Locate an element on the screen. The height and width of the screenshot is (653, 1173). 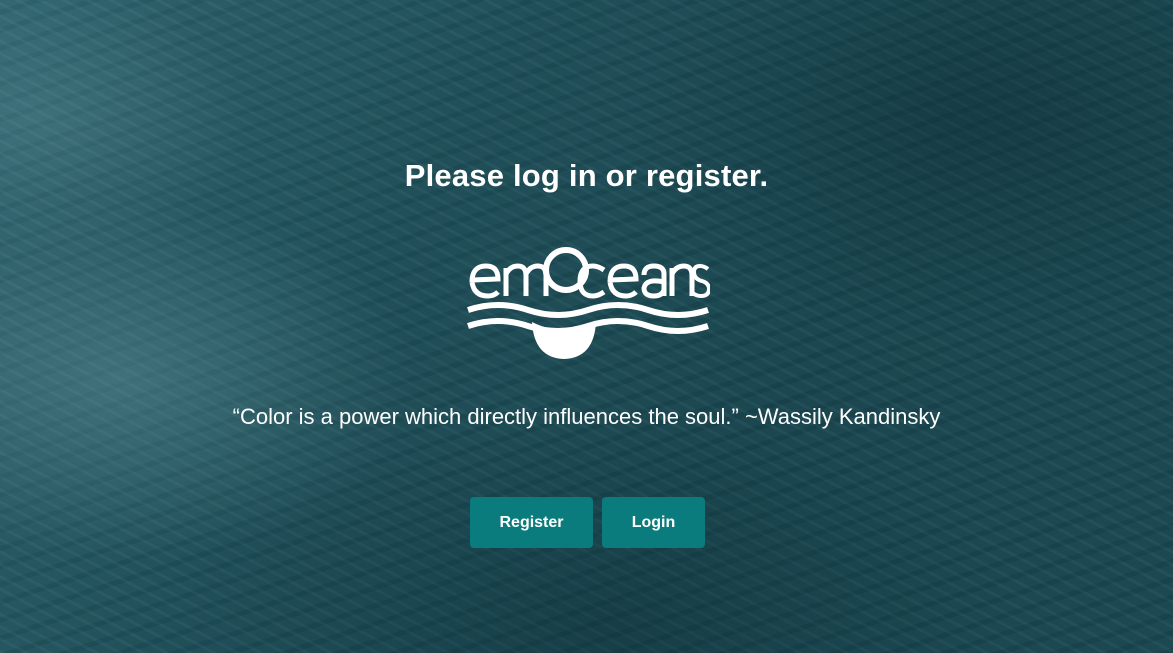
emoceans-logo is located at coordinates (588, 304).